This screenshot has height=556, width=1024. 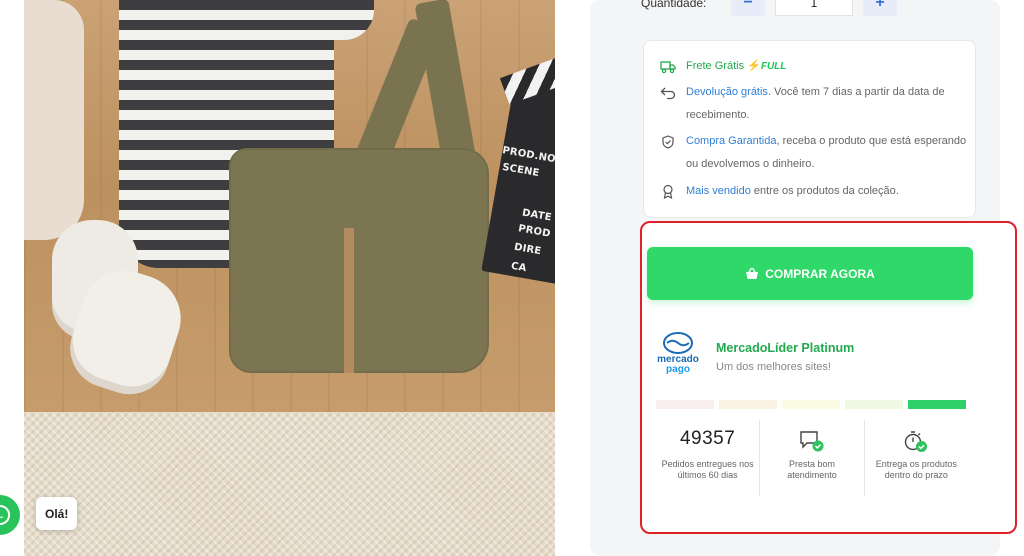 I want to click on stat-service: Presta bom atendimento, so click(x=812, y=458).